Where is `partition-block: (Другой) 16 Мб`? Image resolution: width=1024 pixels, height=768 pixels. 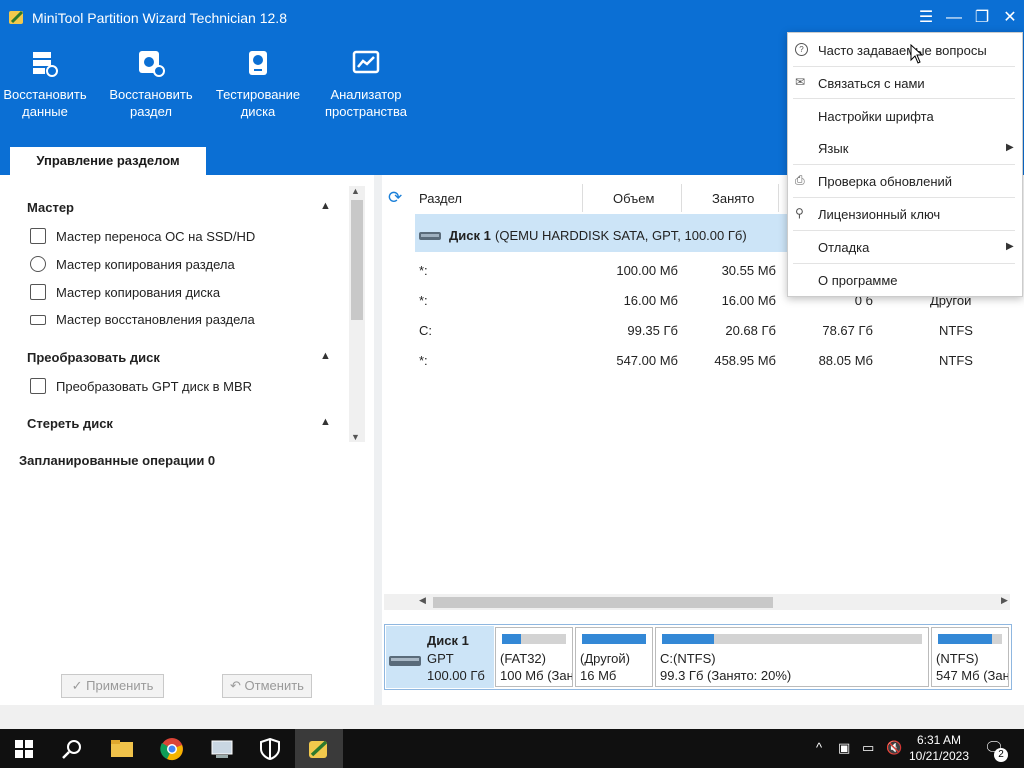 partition-block: (Другой) 16 Мб is located at coordinates (614, 657).